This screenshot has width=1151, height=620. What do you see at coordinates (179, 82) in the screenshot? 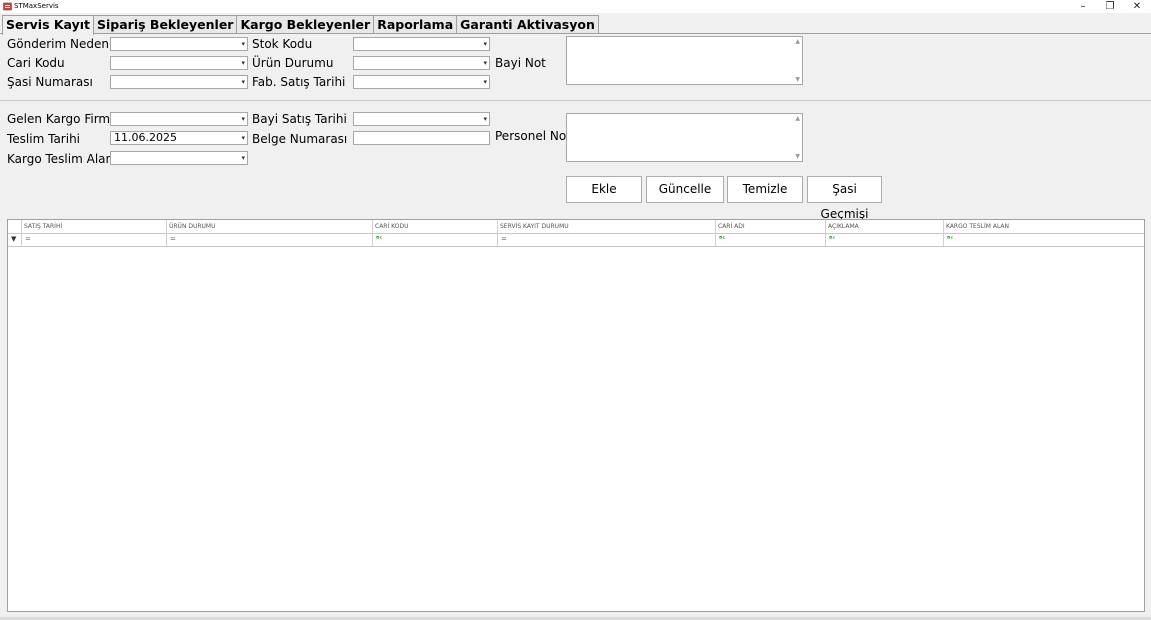
I see `sasi-numarasi-combo: ▾` at bounding box center [179, 82].